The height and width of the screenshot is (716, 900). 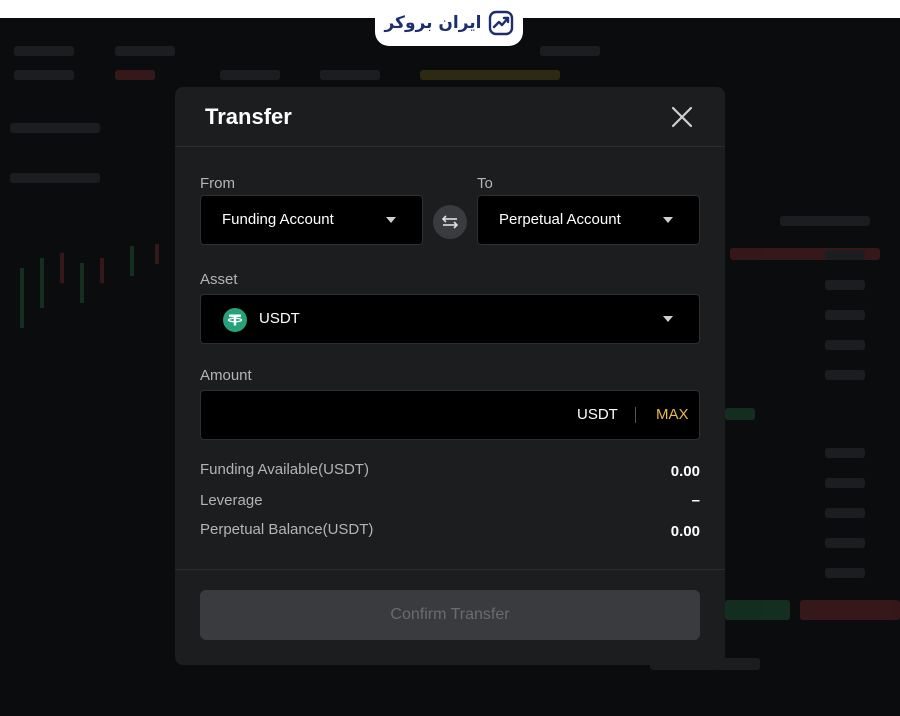 What do you see at coordinates (450, 615) in the screenshot?
I see `confirm-transfer-button: Confirm Transfer` at bounding box center [450, 615].